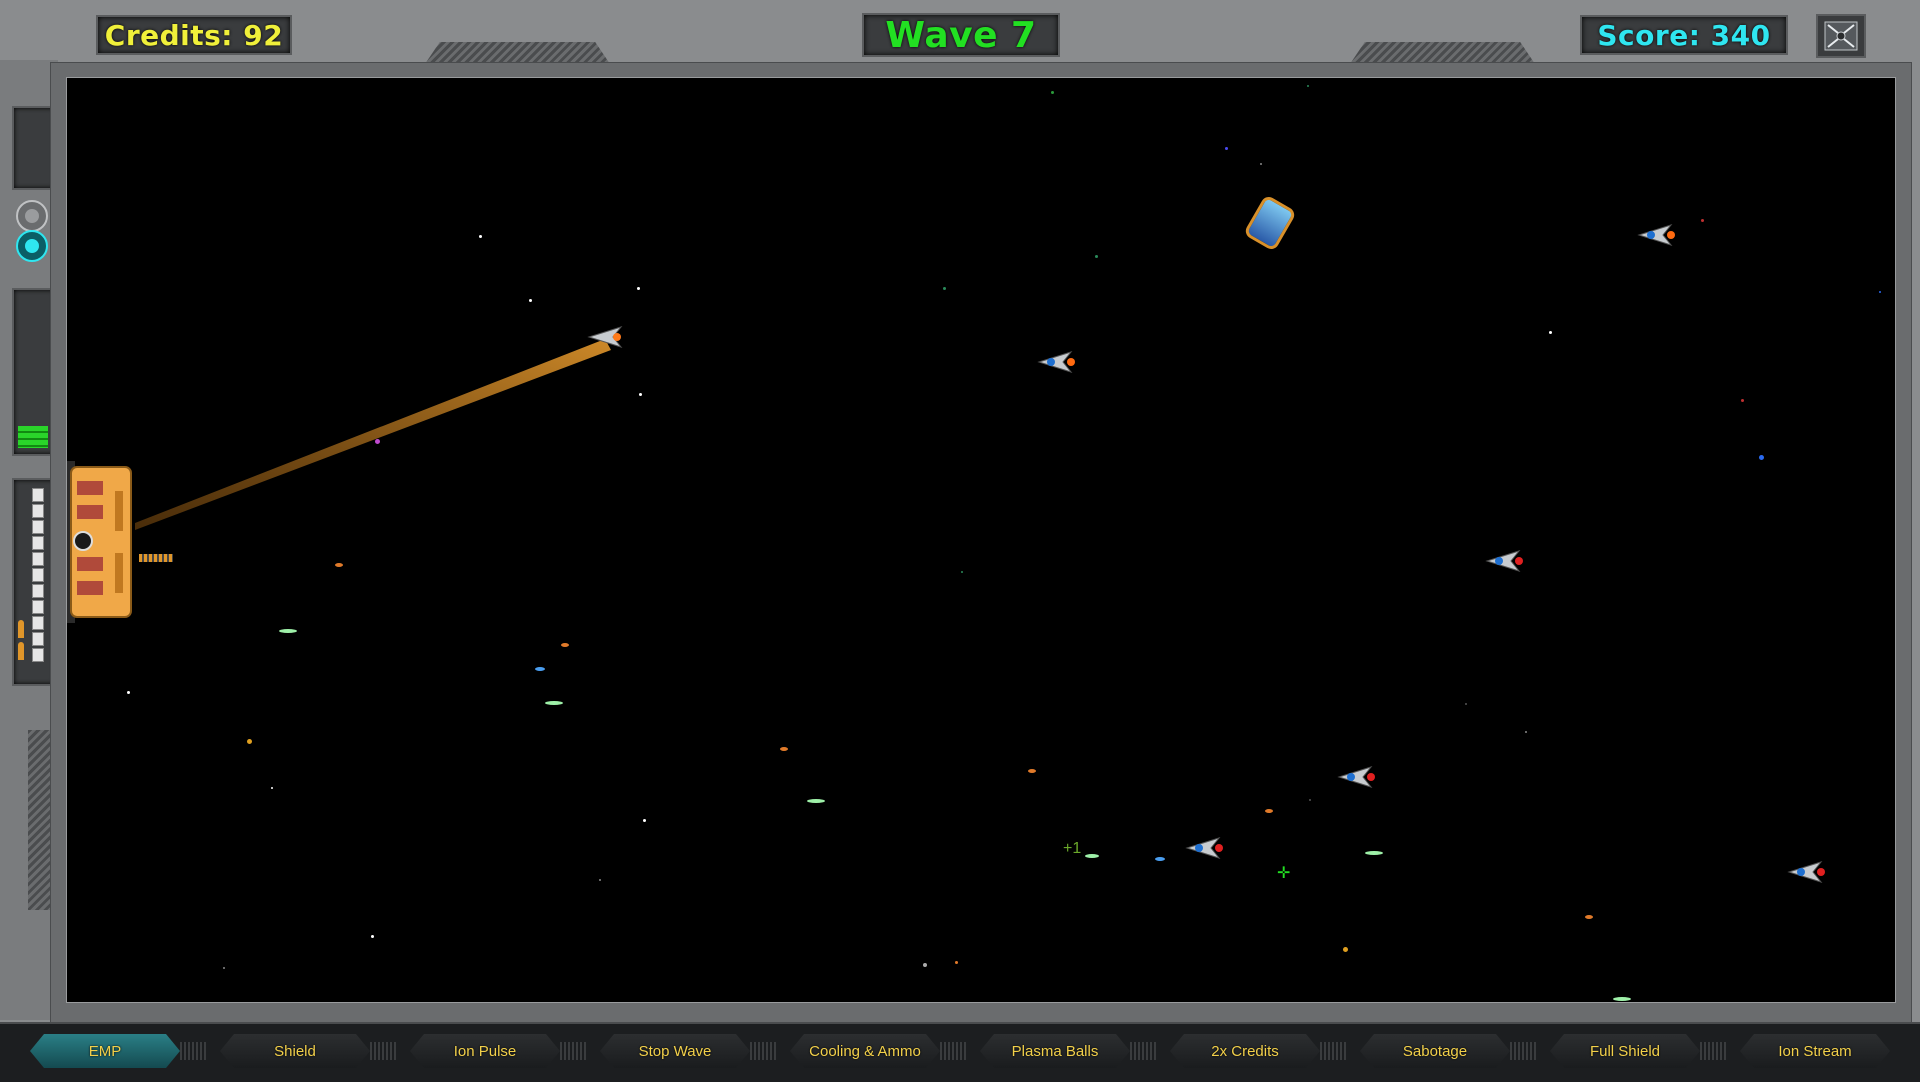  Describe the element at coordinates (33, 437) in the screenshot. I see `energy-bars-icon` at that location.